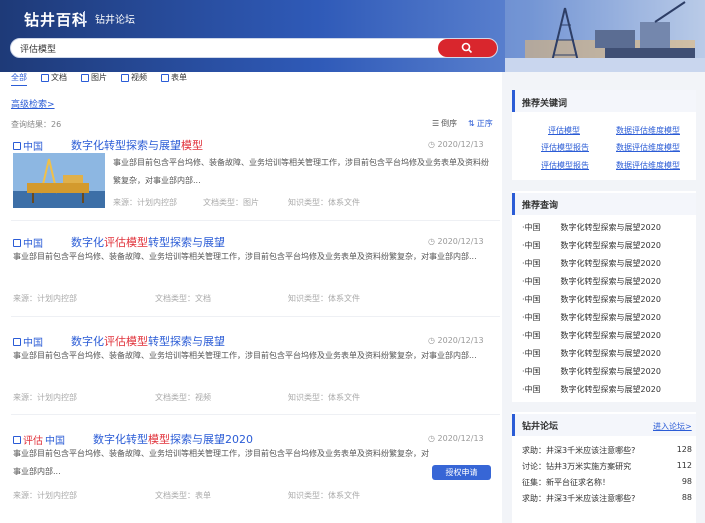 This screenshot has height=523, width=705. I want to click on forum-nav-link: 钻井论坛, so click(115, 18).